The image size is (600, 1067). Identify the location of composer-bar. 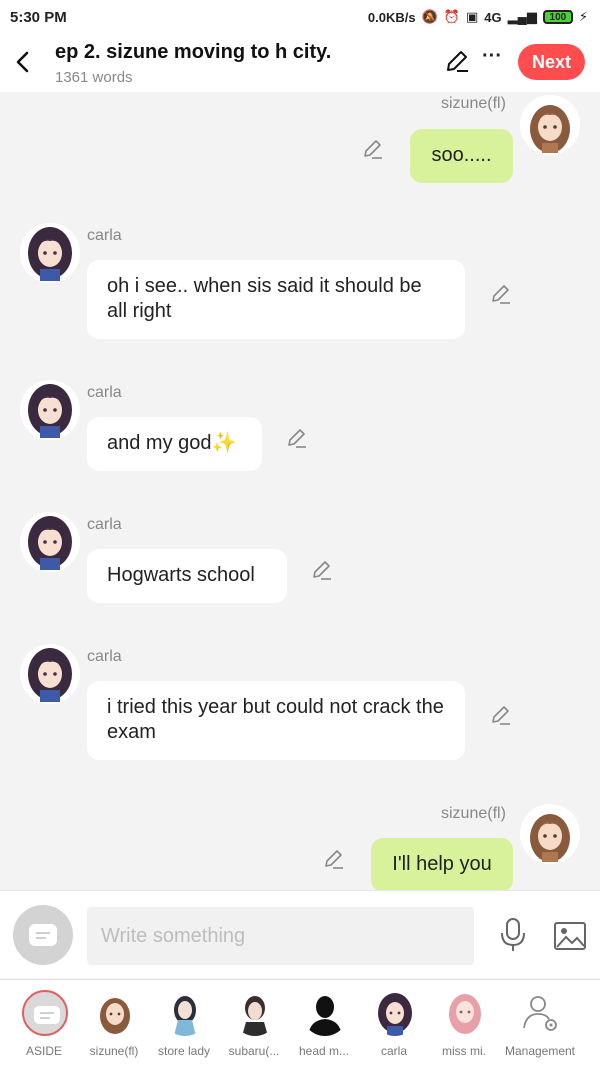
(300, 934).